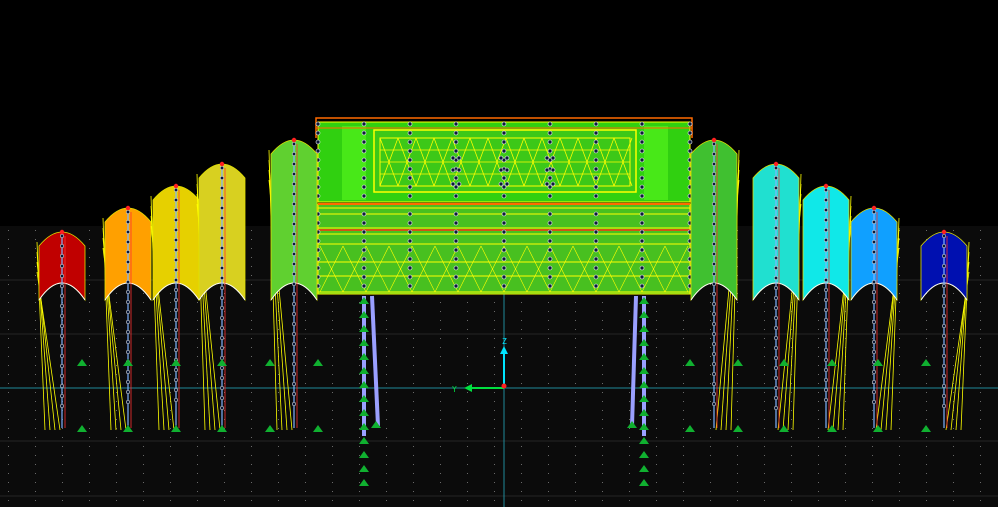  Describe the element at coordinates (354, 163) in the screenshot. I see `upper-deck-panel` at that location.